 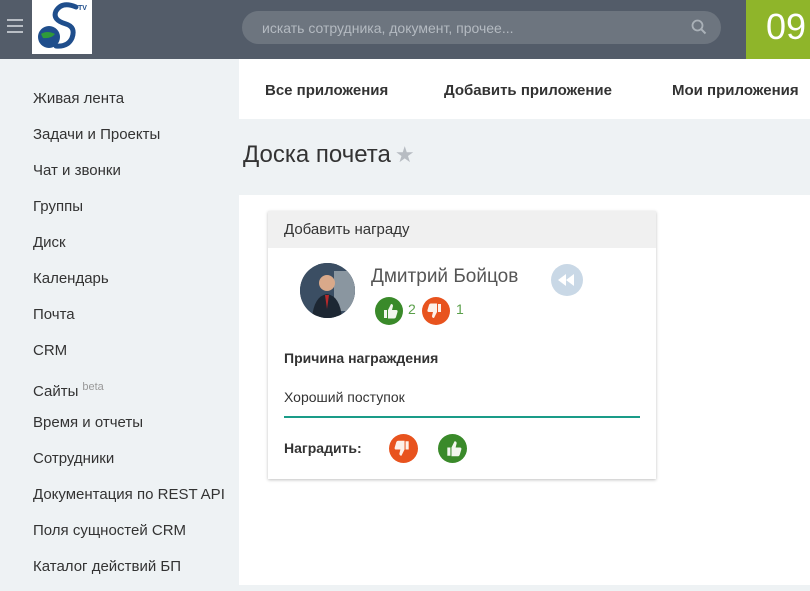 What do you see at coordinates (317, 154) in the screenshot?
I see `page-title-text: Доска почета` at bounding box center [317, 154].